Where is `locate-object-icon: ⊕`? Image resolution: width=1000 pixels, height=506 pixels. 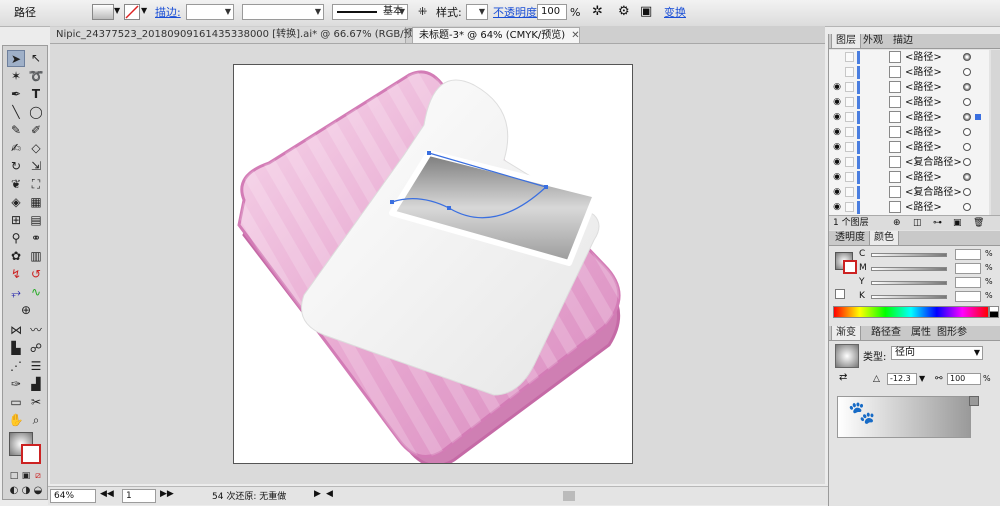 locate-object-icon: ⊕ is located at coordinates (897, 223).